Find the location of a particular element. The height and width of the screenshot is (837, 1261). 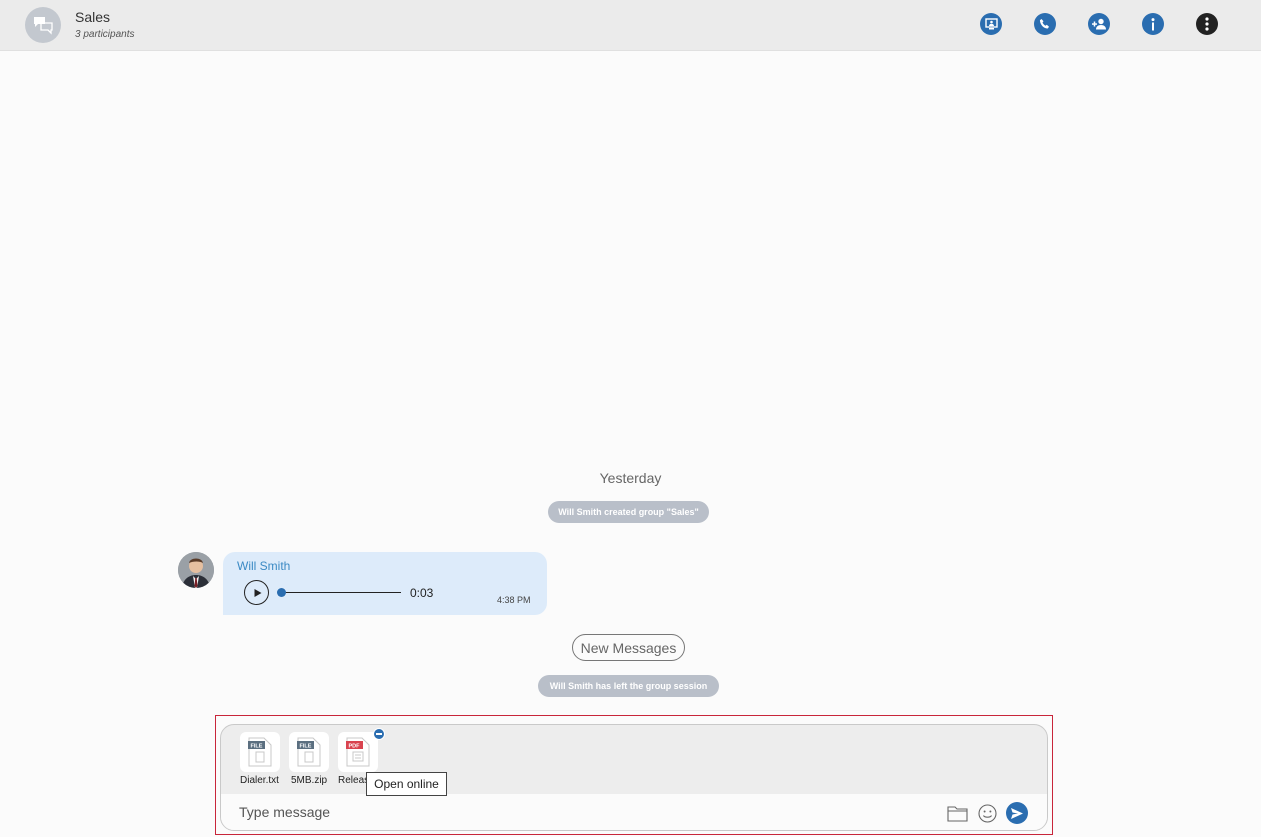

remove-attachment-button is located at coordinates (379, 734).